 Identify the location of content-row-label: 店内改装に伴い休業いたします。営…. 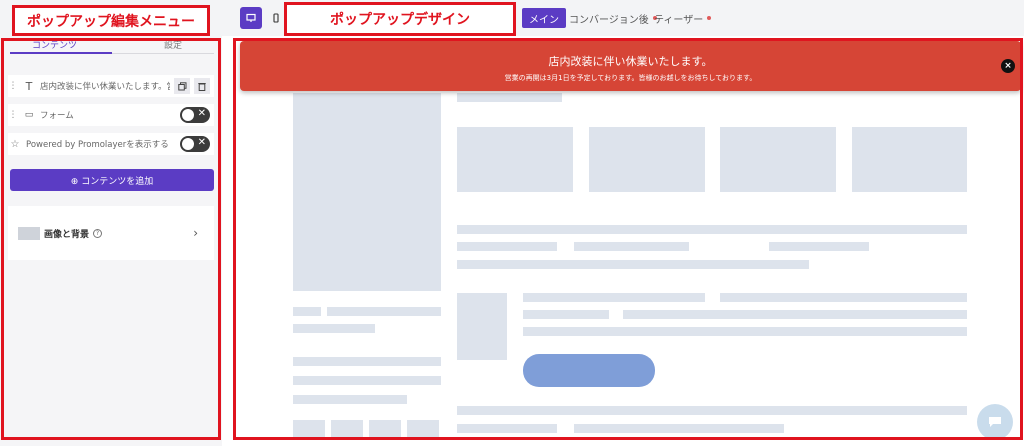
(105, 87).